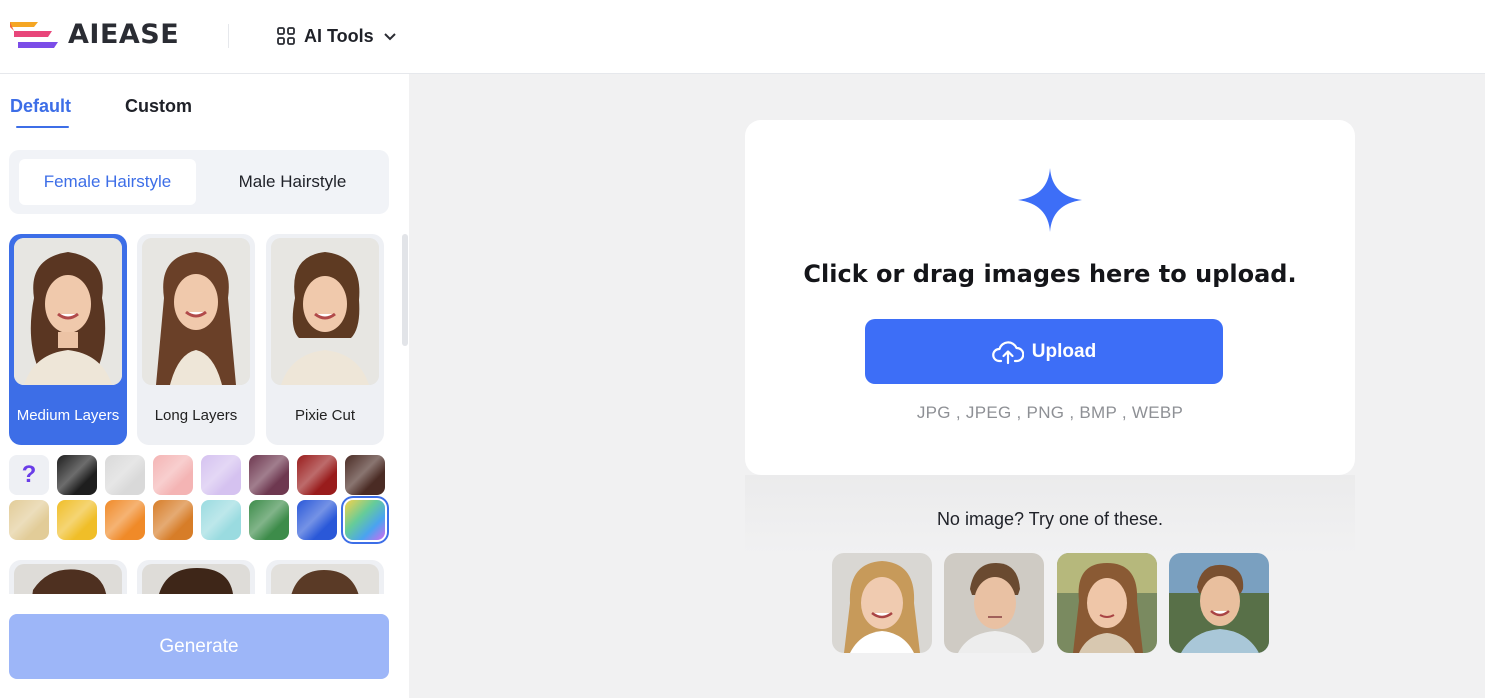  What do you see at coordinates (286, 36) in the screenshot?
I see `grid-icon` at bounding box center [286, 36].